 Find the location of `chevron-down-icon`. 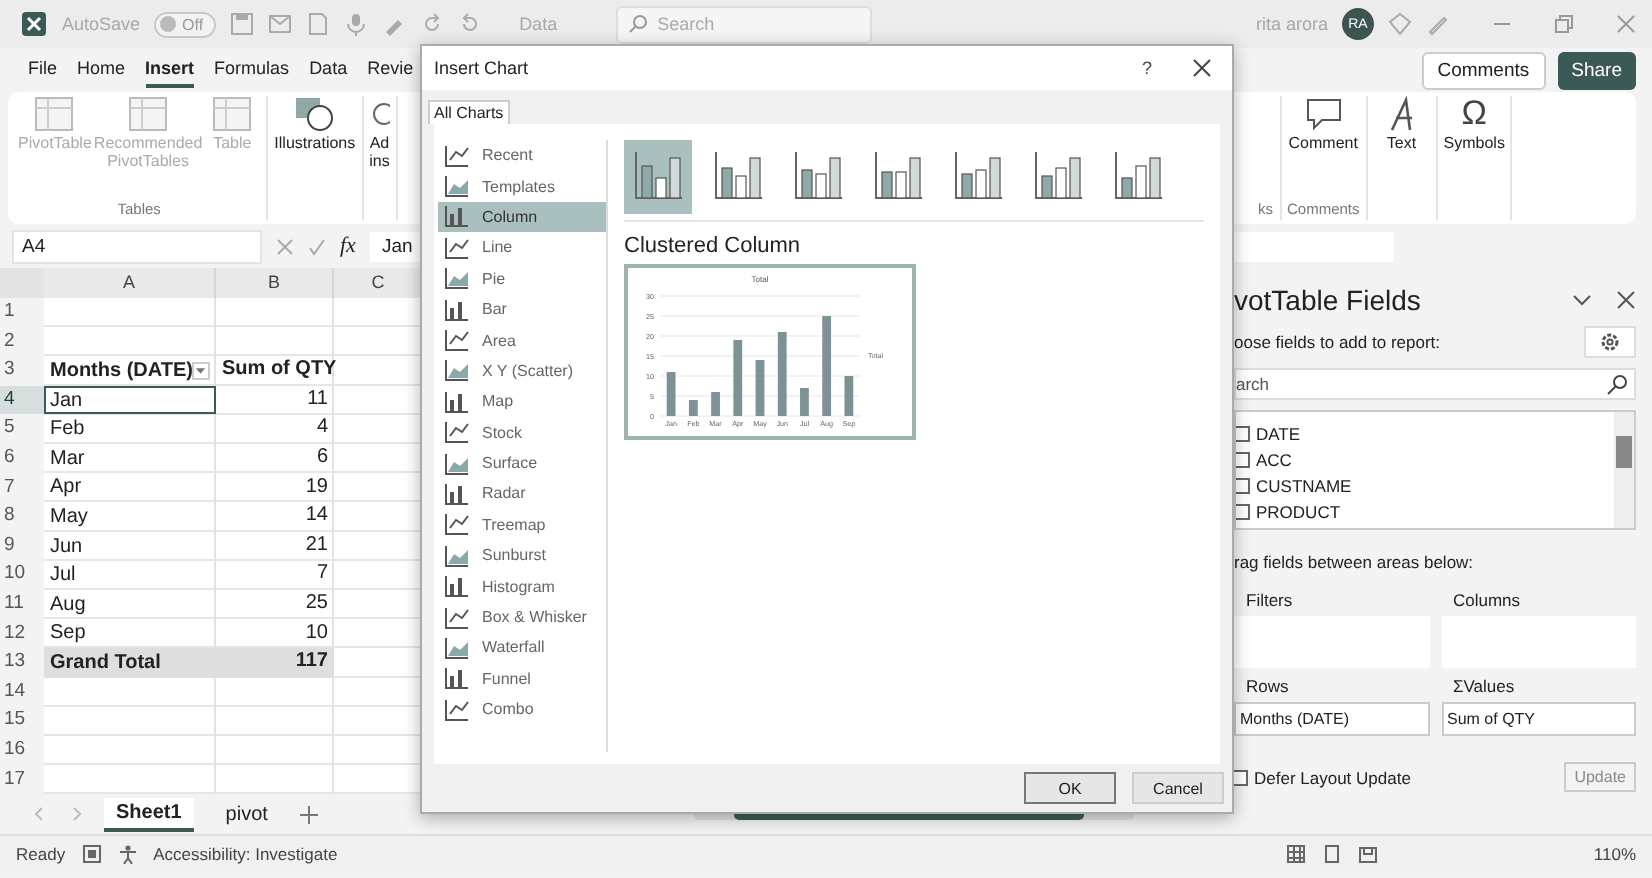

chevron-down-icon is located at coordinates (1582, 300).